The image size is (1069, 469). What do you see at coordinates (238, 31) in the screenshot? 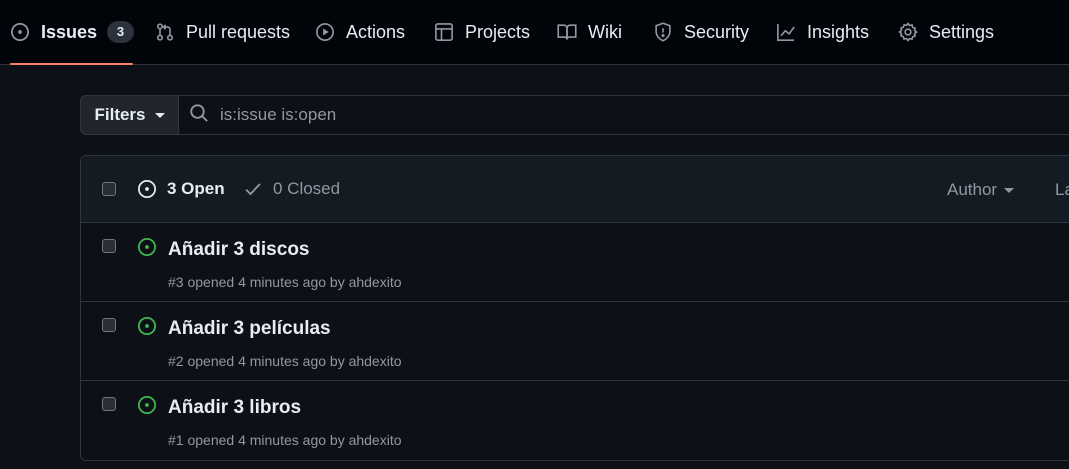
I see `tab-label: Pull requests` at bounding box center [238, 31].